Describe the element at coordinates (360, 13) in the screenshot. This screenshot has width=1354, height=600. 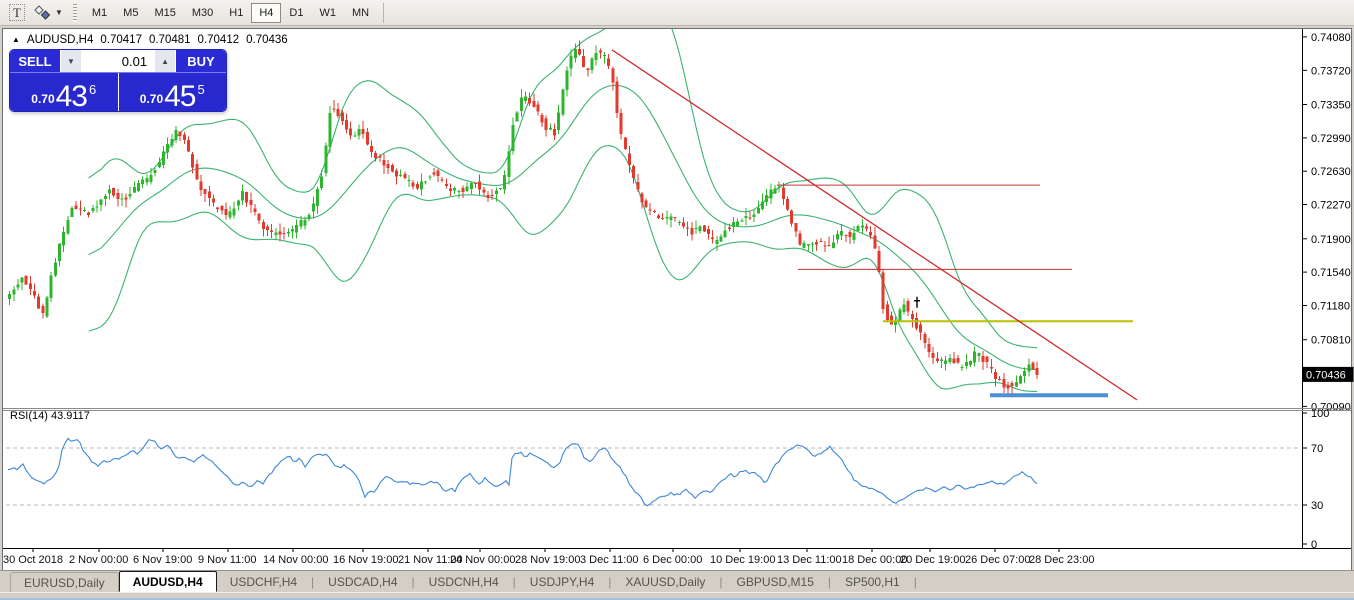
I see `timeframe-MN: MN` at that location.